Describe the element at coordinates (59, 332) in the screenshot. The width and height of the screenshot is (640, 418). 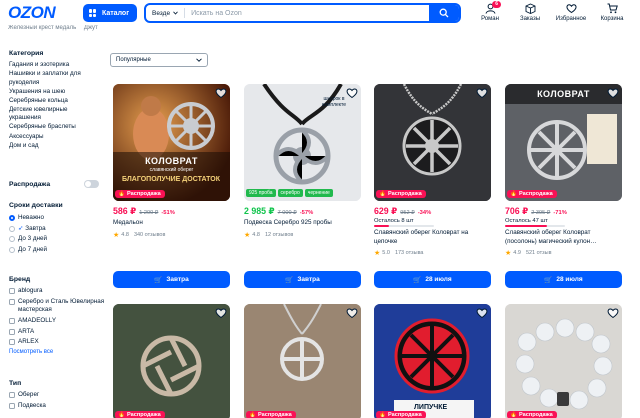
I see `brand-option: ARTA` at that location.